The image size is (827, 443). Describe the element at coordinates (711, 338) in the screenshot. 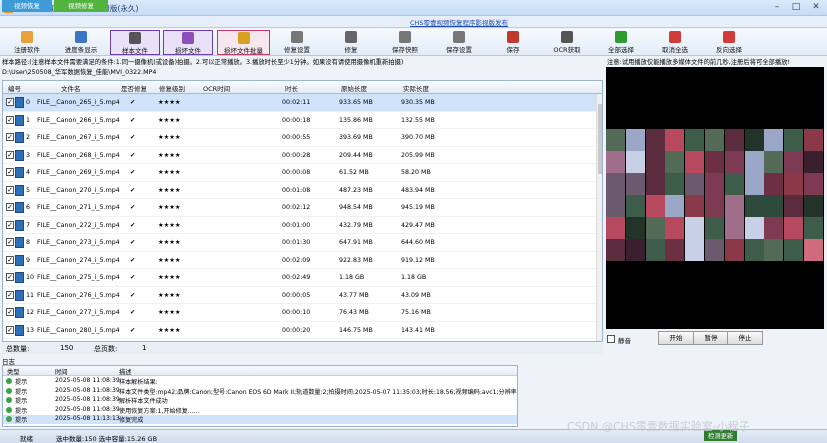

I see `pause-button: 暂停` at that location.